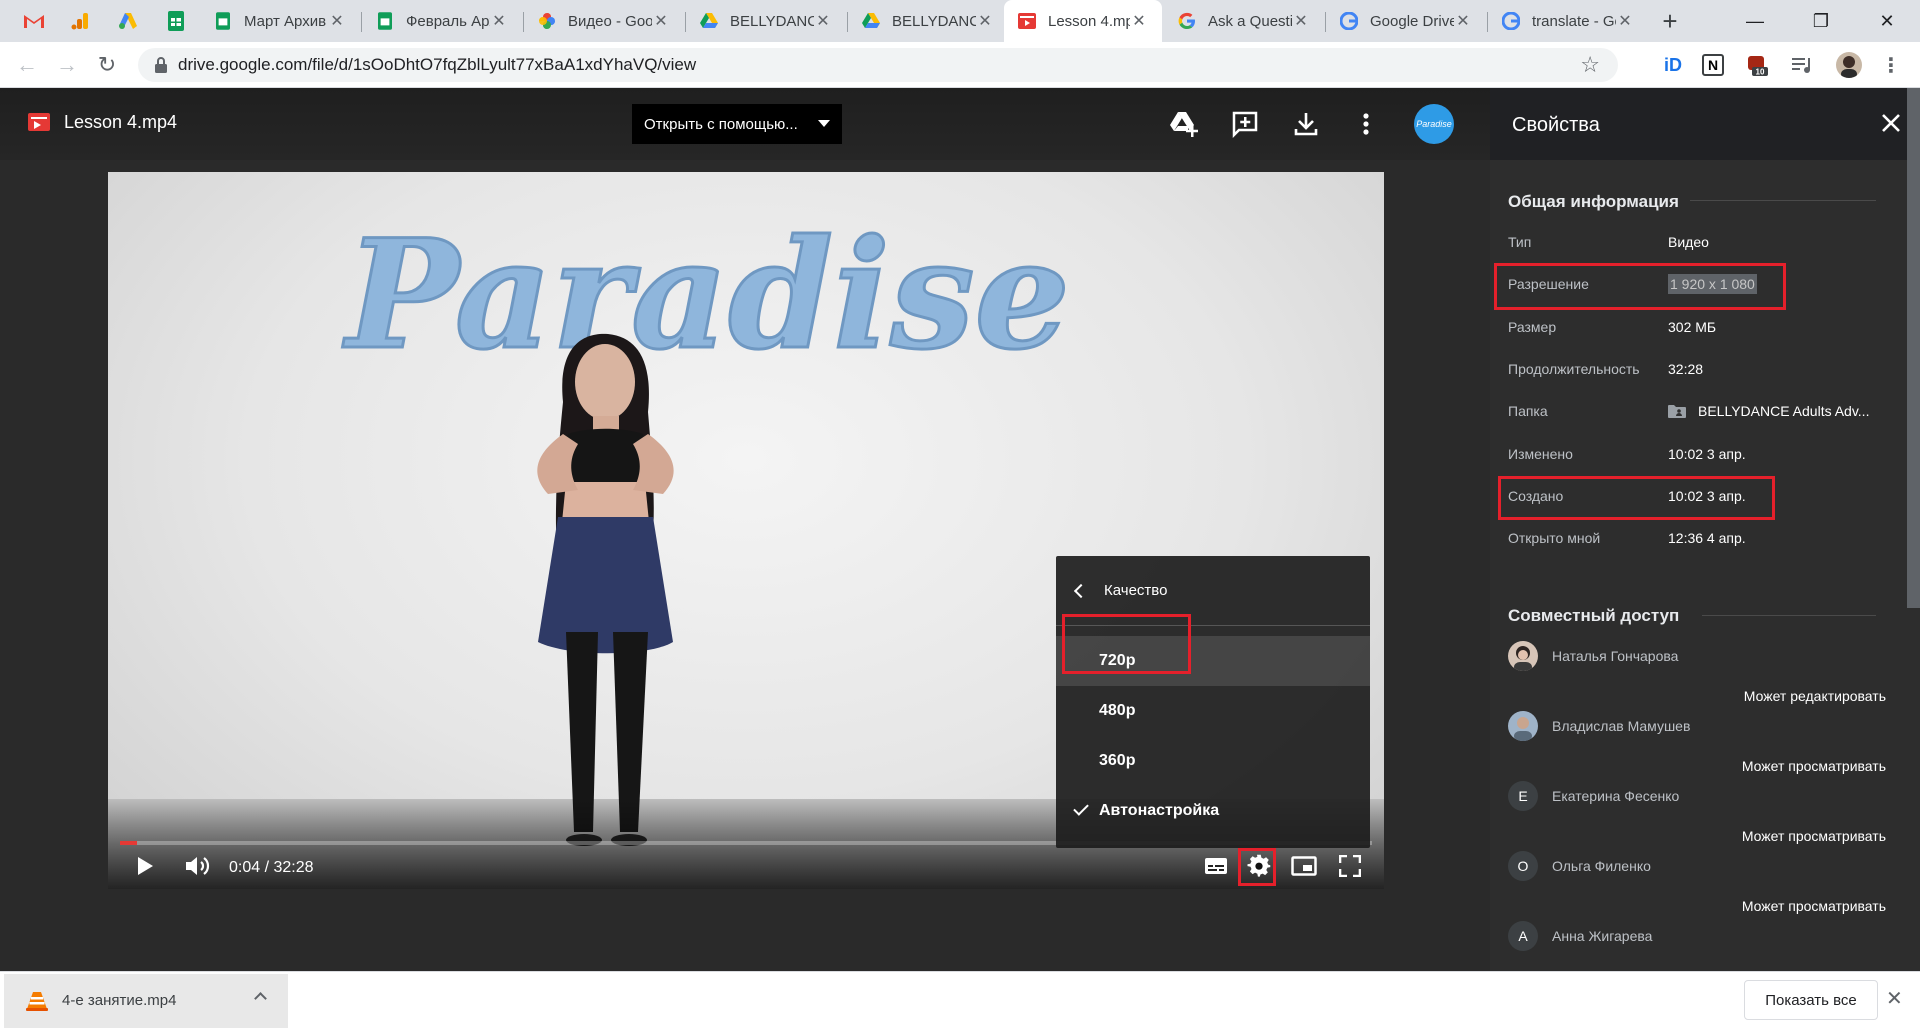 This screenshot has height=1030, width=1920. Describe the element at coordinates (1670, 21) in the screenshot. I see `new-tab-button: +` at that location.